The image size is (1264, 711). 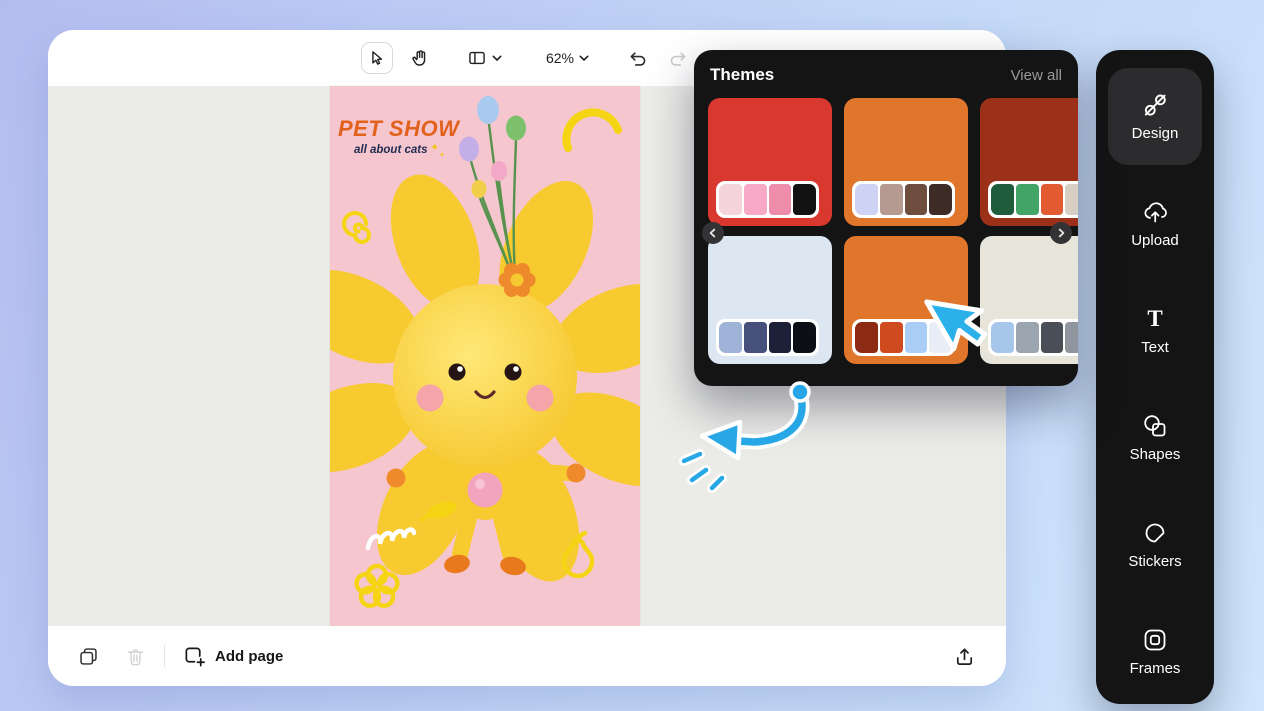 I want to click on layout-tool-button, so click(x=484, y=58).